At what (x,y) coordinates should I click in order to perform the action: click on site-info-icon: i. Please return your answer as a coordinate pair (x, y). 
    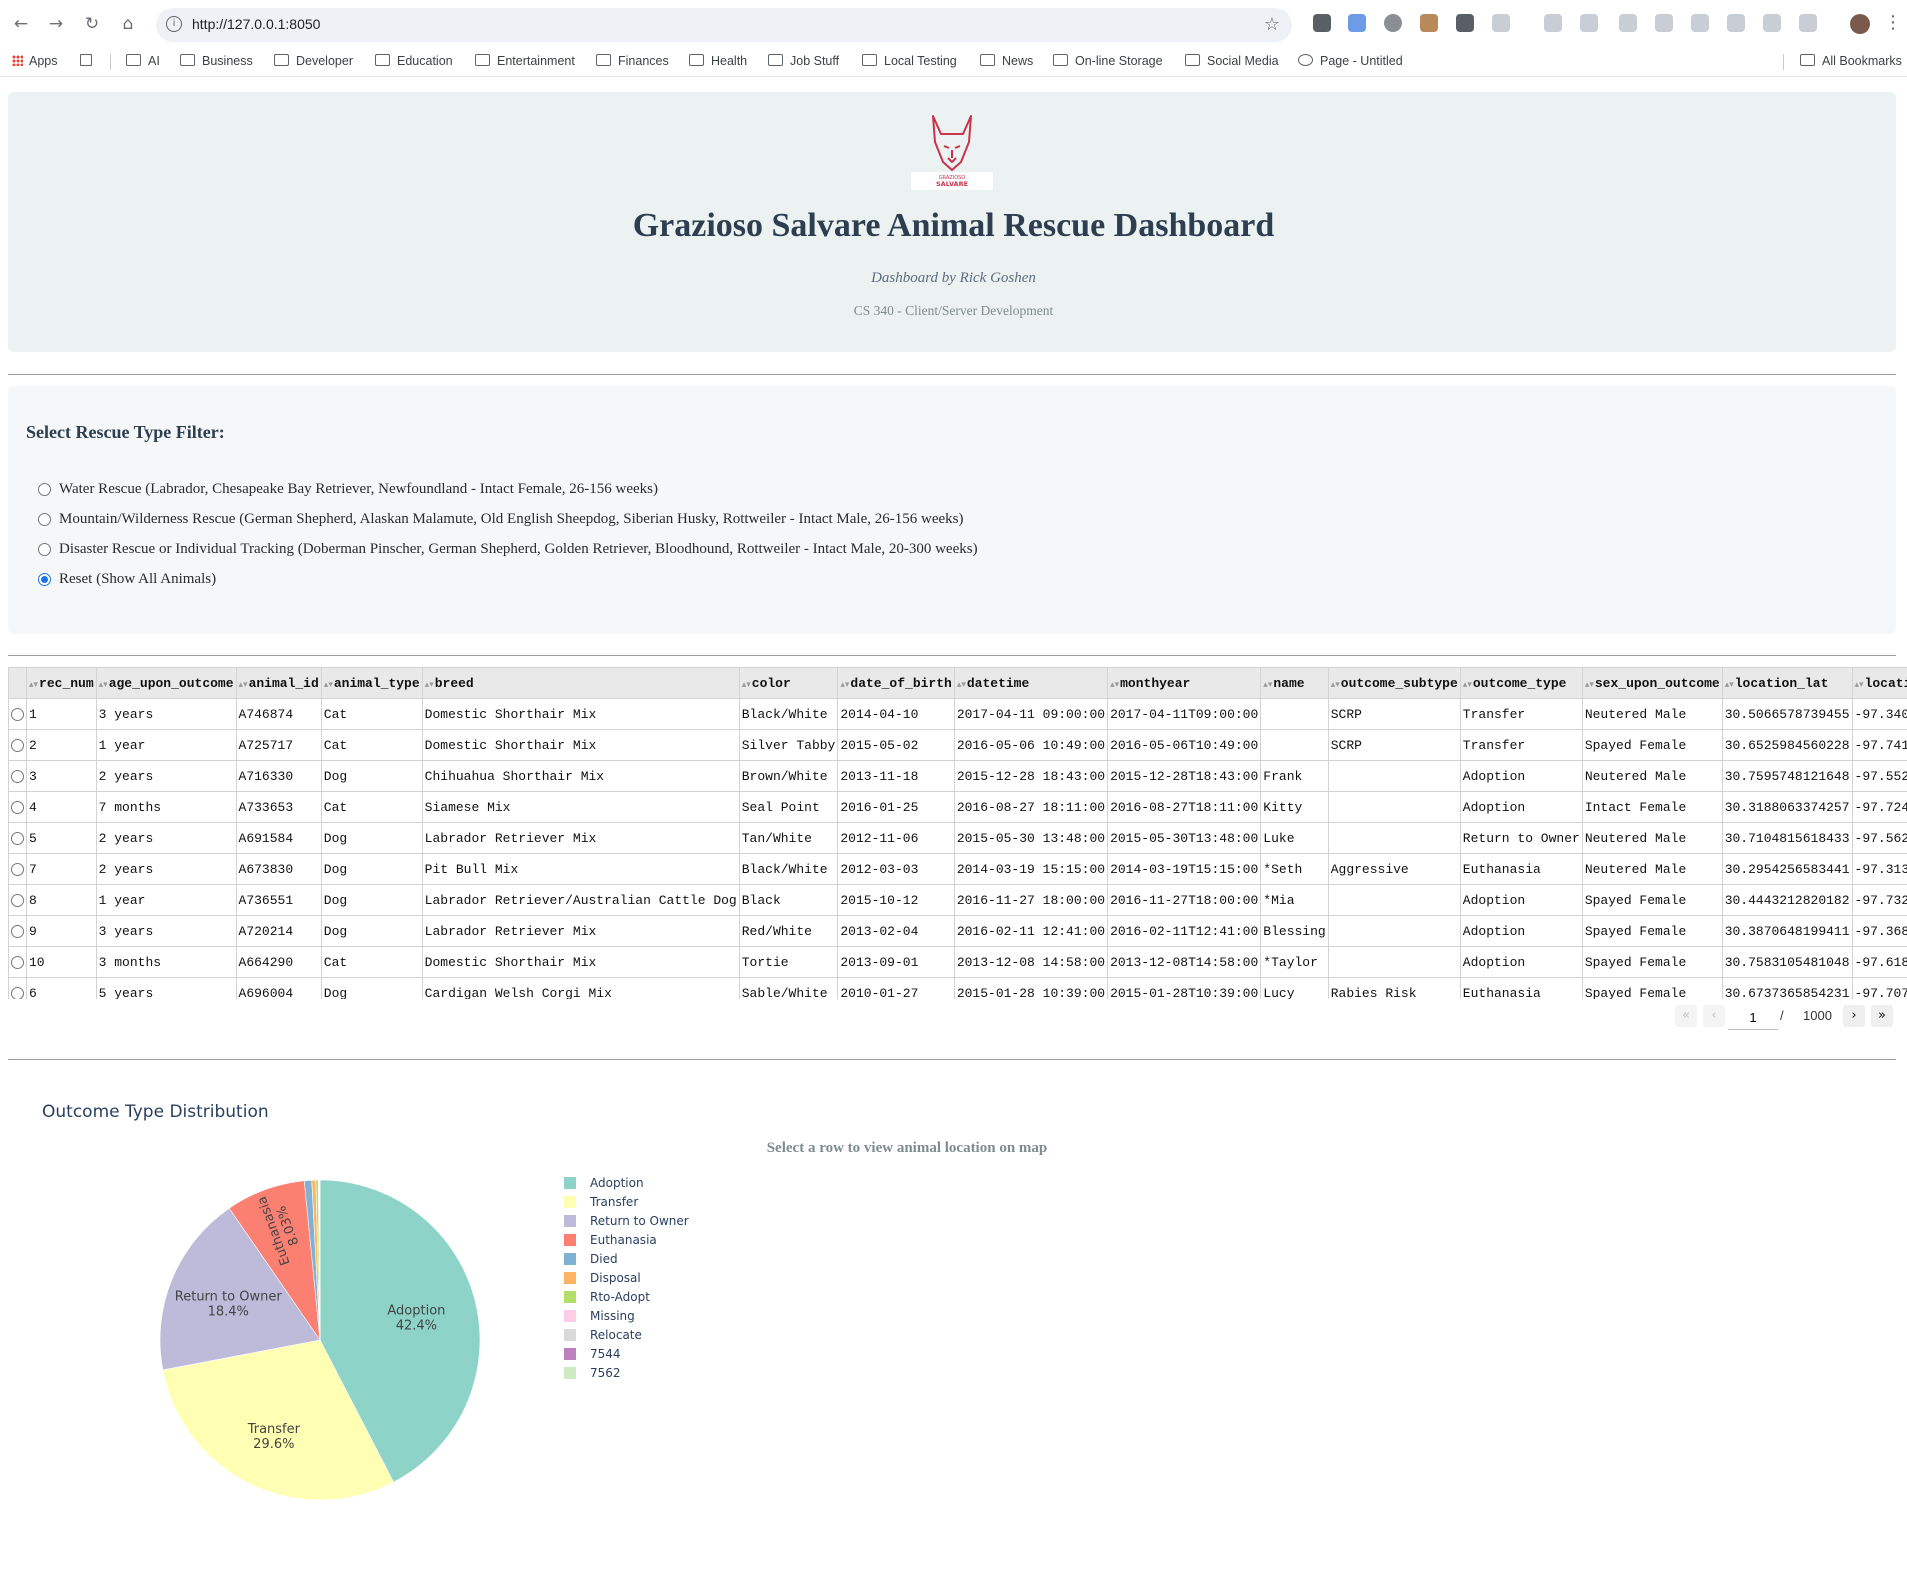
    Looking at the image, I should click on (174, 24).